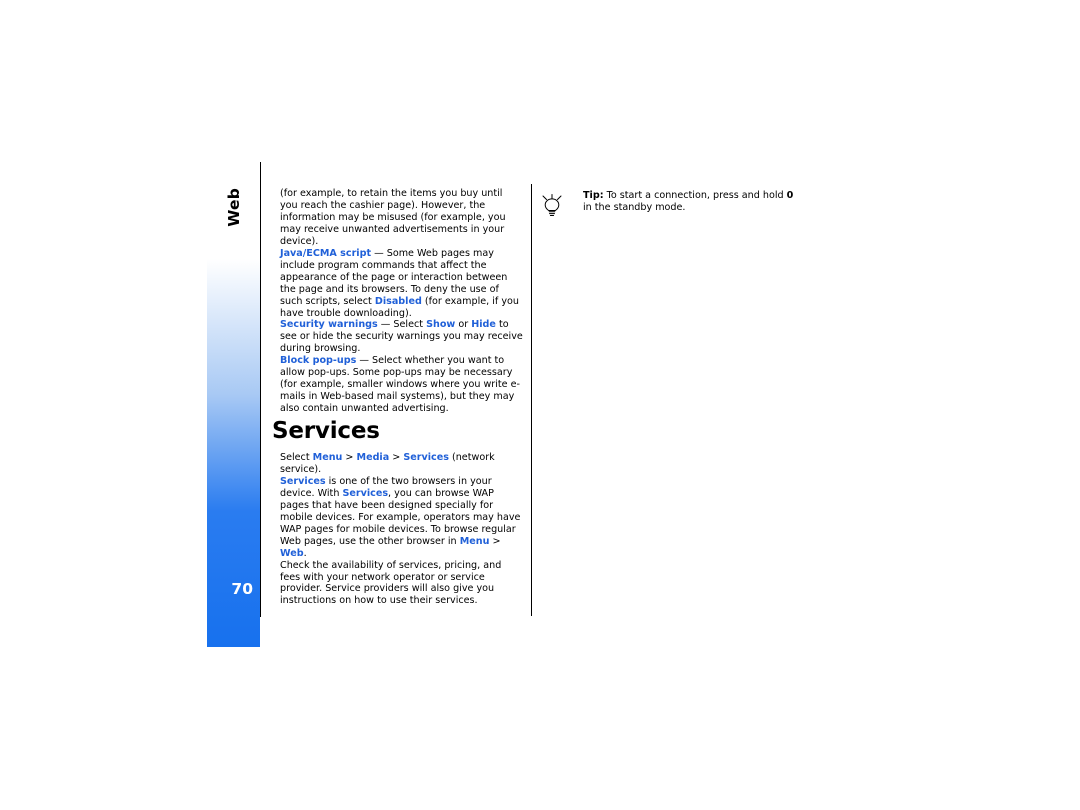 This screenshot has height=810, width=1080. What do you see at coordinates (402, 325) in the screenshot?
I see `text-run: — Select` at bounding box center [402, 325].